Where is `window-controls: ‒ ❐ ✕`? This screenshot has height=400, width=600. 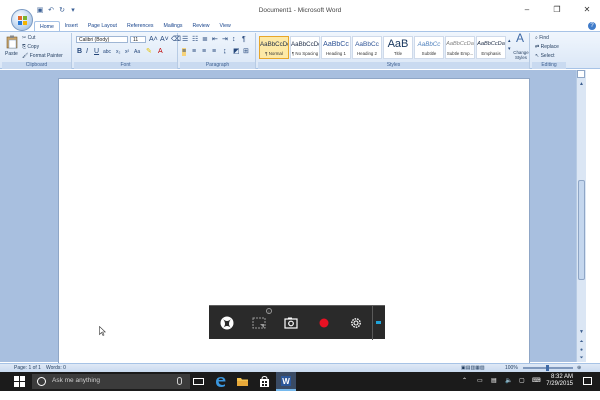 window-controls: ‒ ❐ ✕ is located at coordinates (557, 10).